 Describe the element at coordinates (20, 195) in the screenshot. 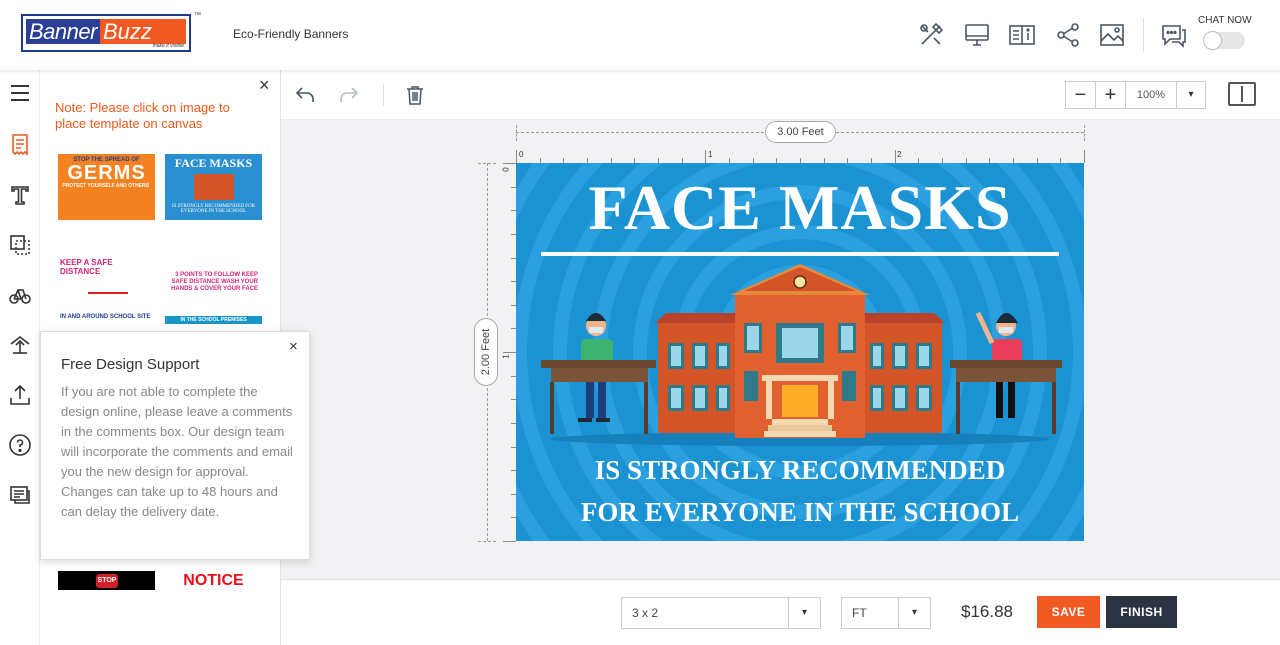

I see `text-icon` at that location.